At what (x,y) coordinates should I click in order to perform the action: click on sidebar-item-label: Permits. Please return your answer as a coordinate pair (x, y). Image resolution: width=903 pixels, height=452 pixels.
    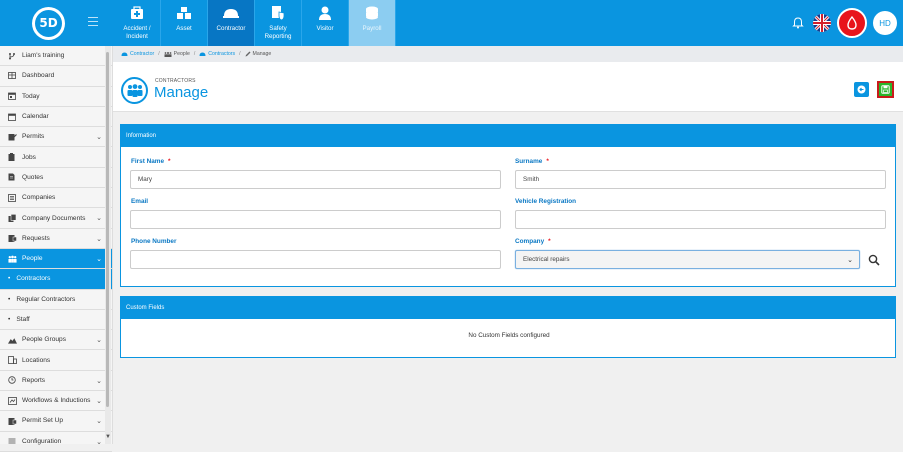
    Looking at the image, I should click on (33, 137).